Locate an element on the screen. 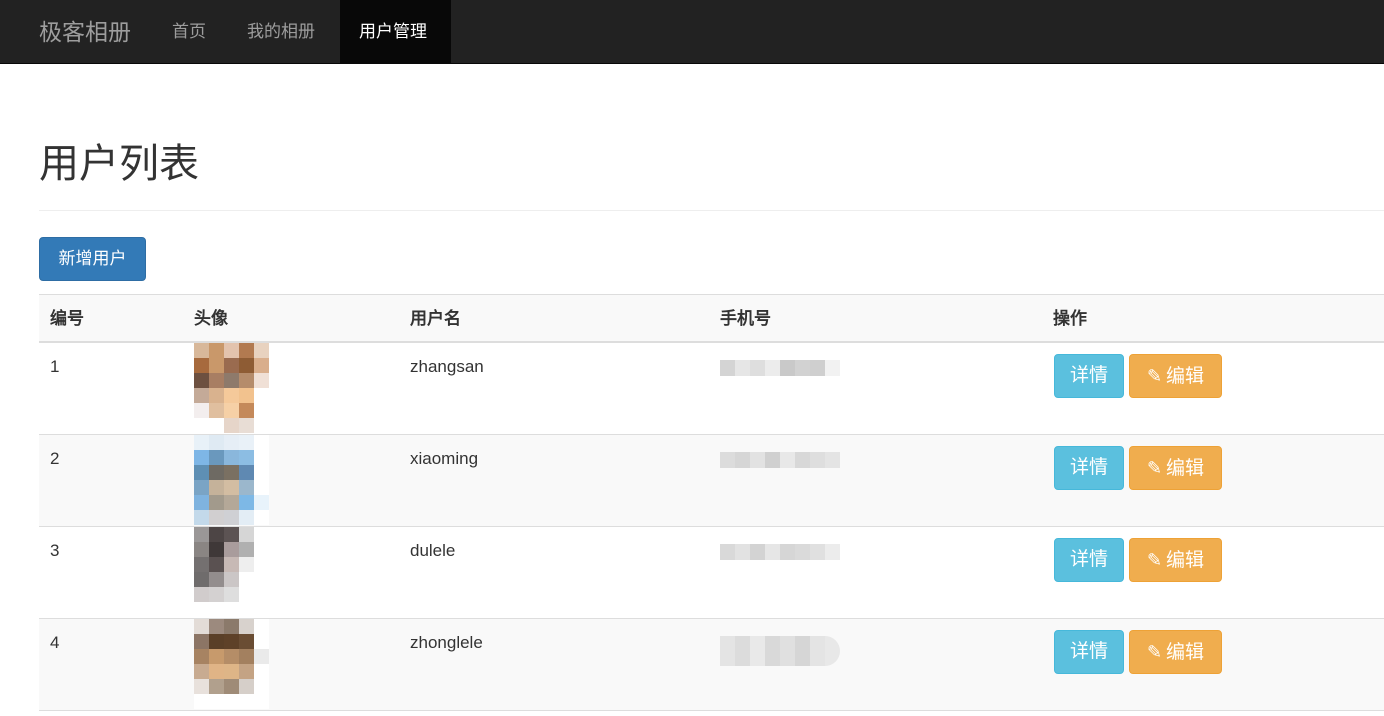  user-id: 2 is located at coordinates (55, 458).